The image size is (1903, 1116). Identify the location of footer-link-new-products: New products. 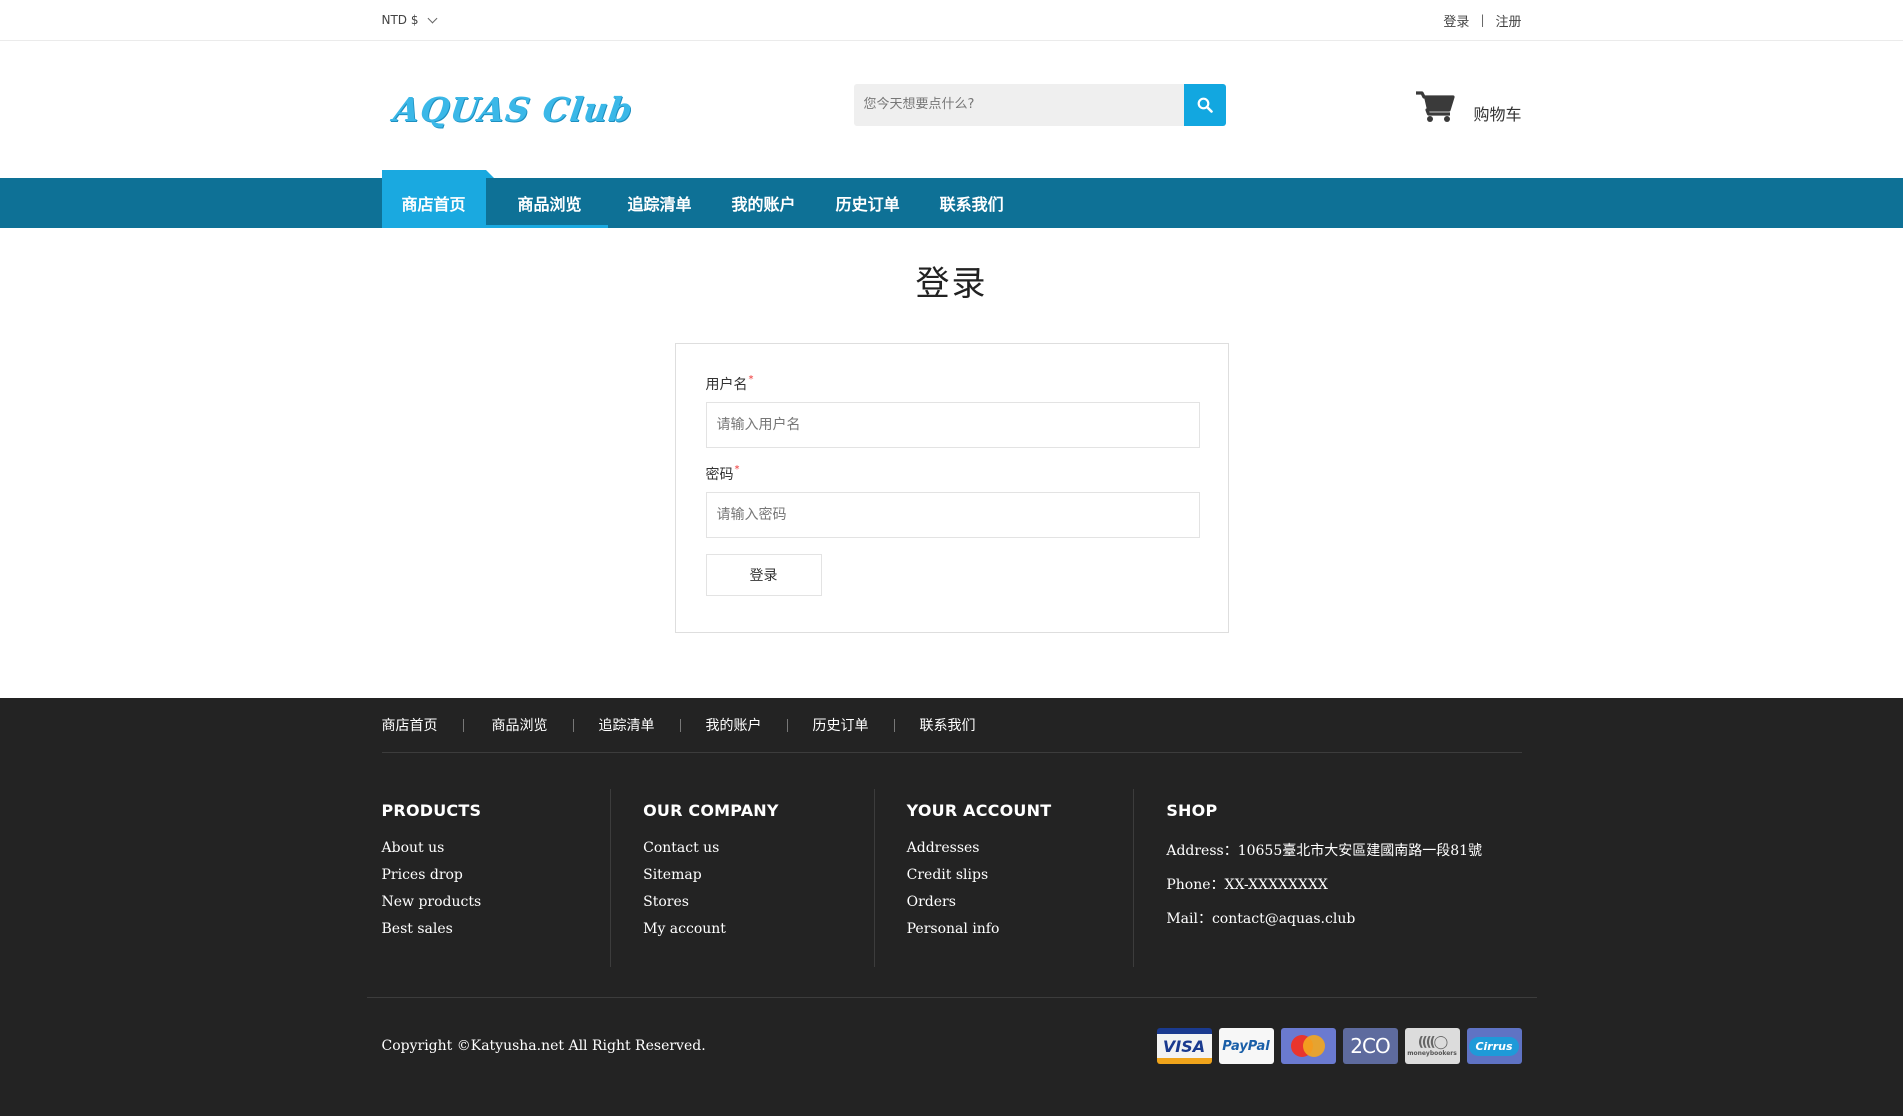
(491, 902).